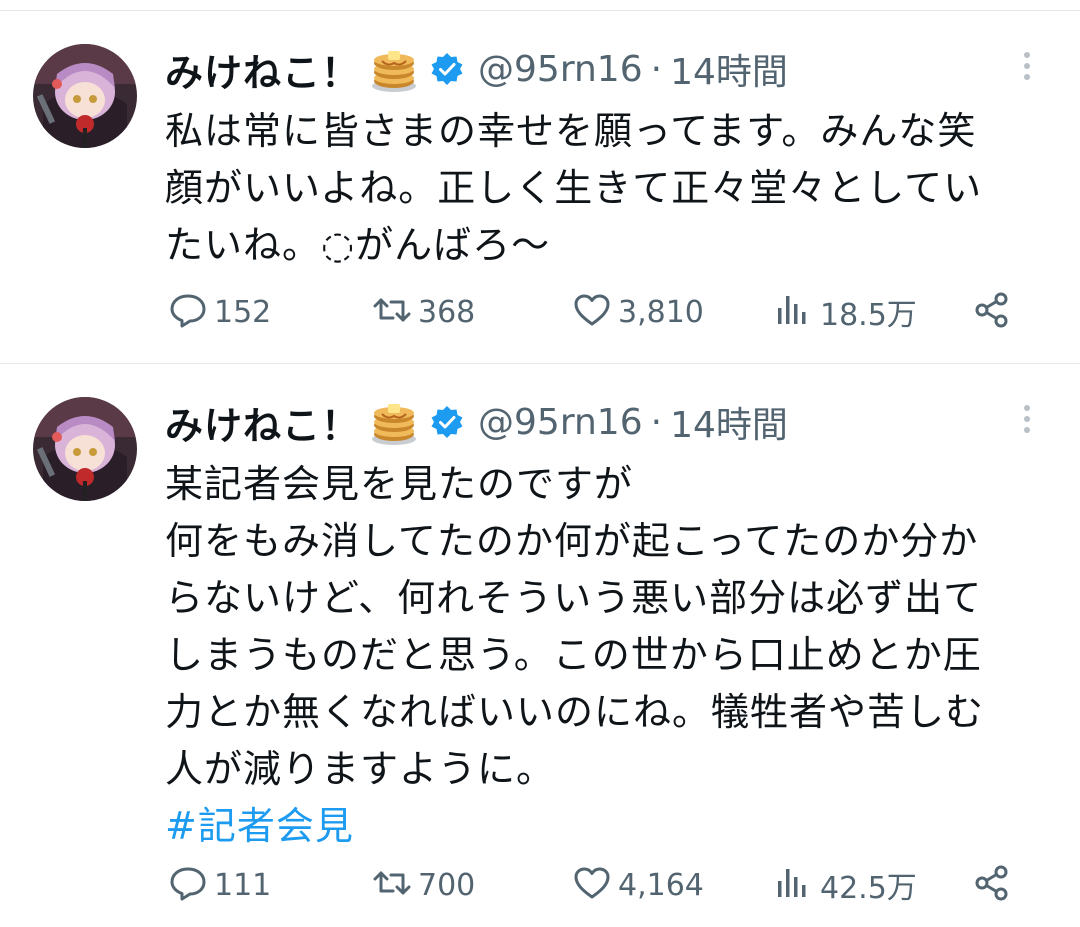 The image size is (1080, 927). What do you see at coordinates (661, 885) in the screenshot?
I see `like-count: 4,164` at bounding box center [661, 885].